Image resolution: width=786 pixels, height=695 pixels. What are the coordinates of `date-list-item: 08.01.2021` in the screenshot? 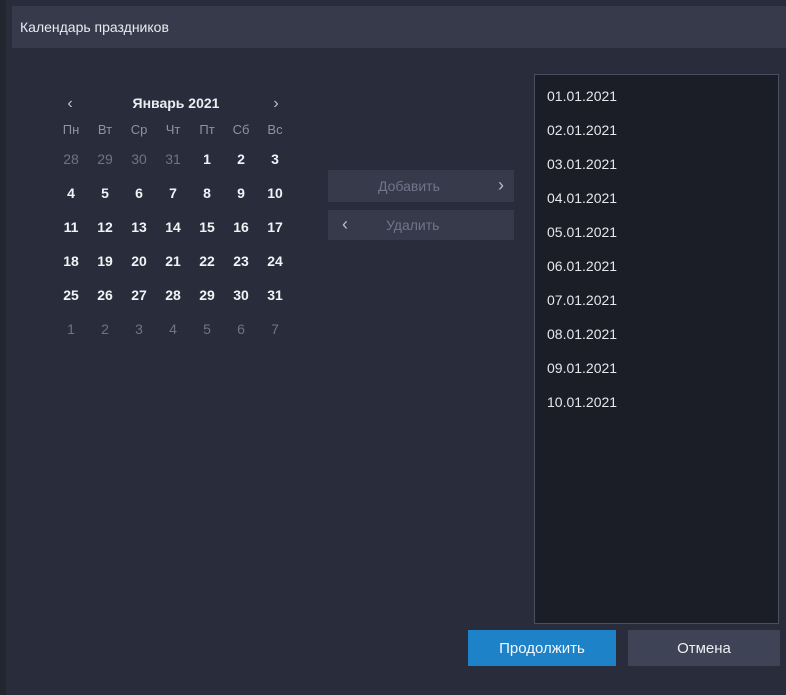 It's located at (656, 334).